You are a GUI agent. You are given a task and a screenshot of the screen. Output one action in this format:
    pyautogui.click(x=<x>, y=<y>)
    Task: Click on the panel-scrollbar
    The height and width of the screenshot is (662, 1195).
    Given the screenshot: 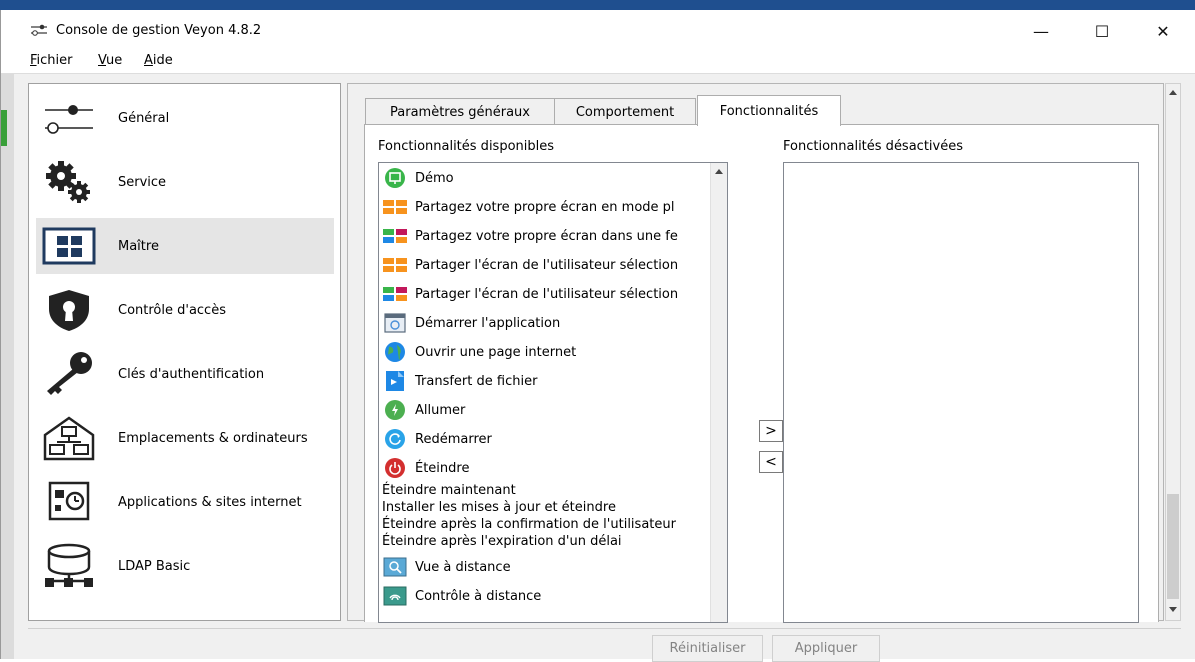 What is the action you would take?
    pyautogui.click(x=1173, y=352)
    